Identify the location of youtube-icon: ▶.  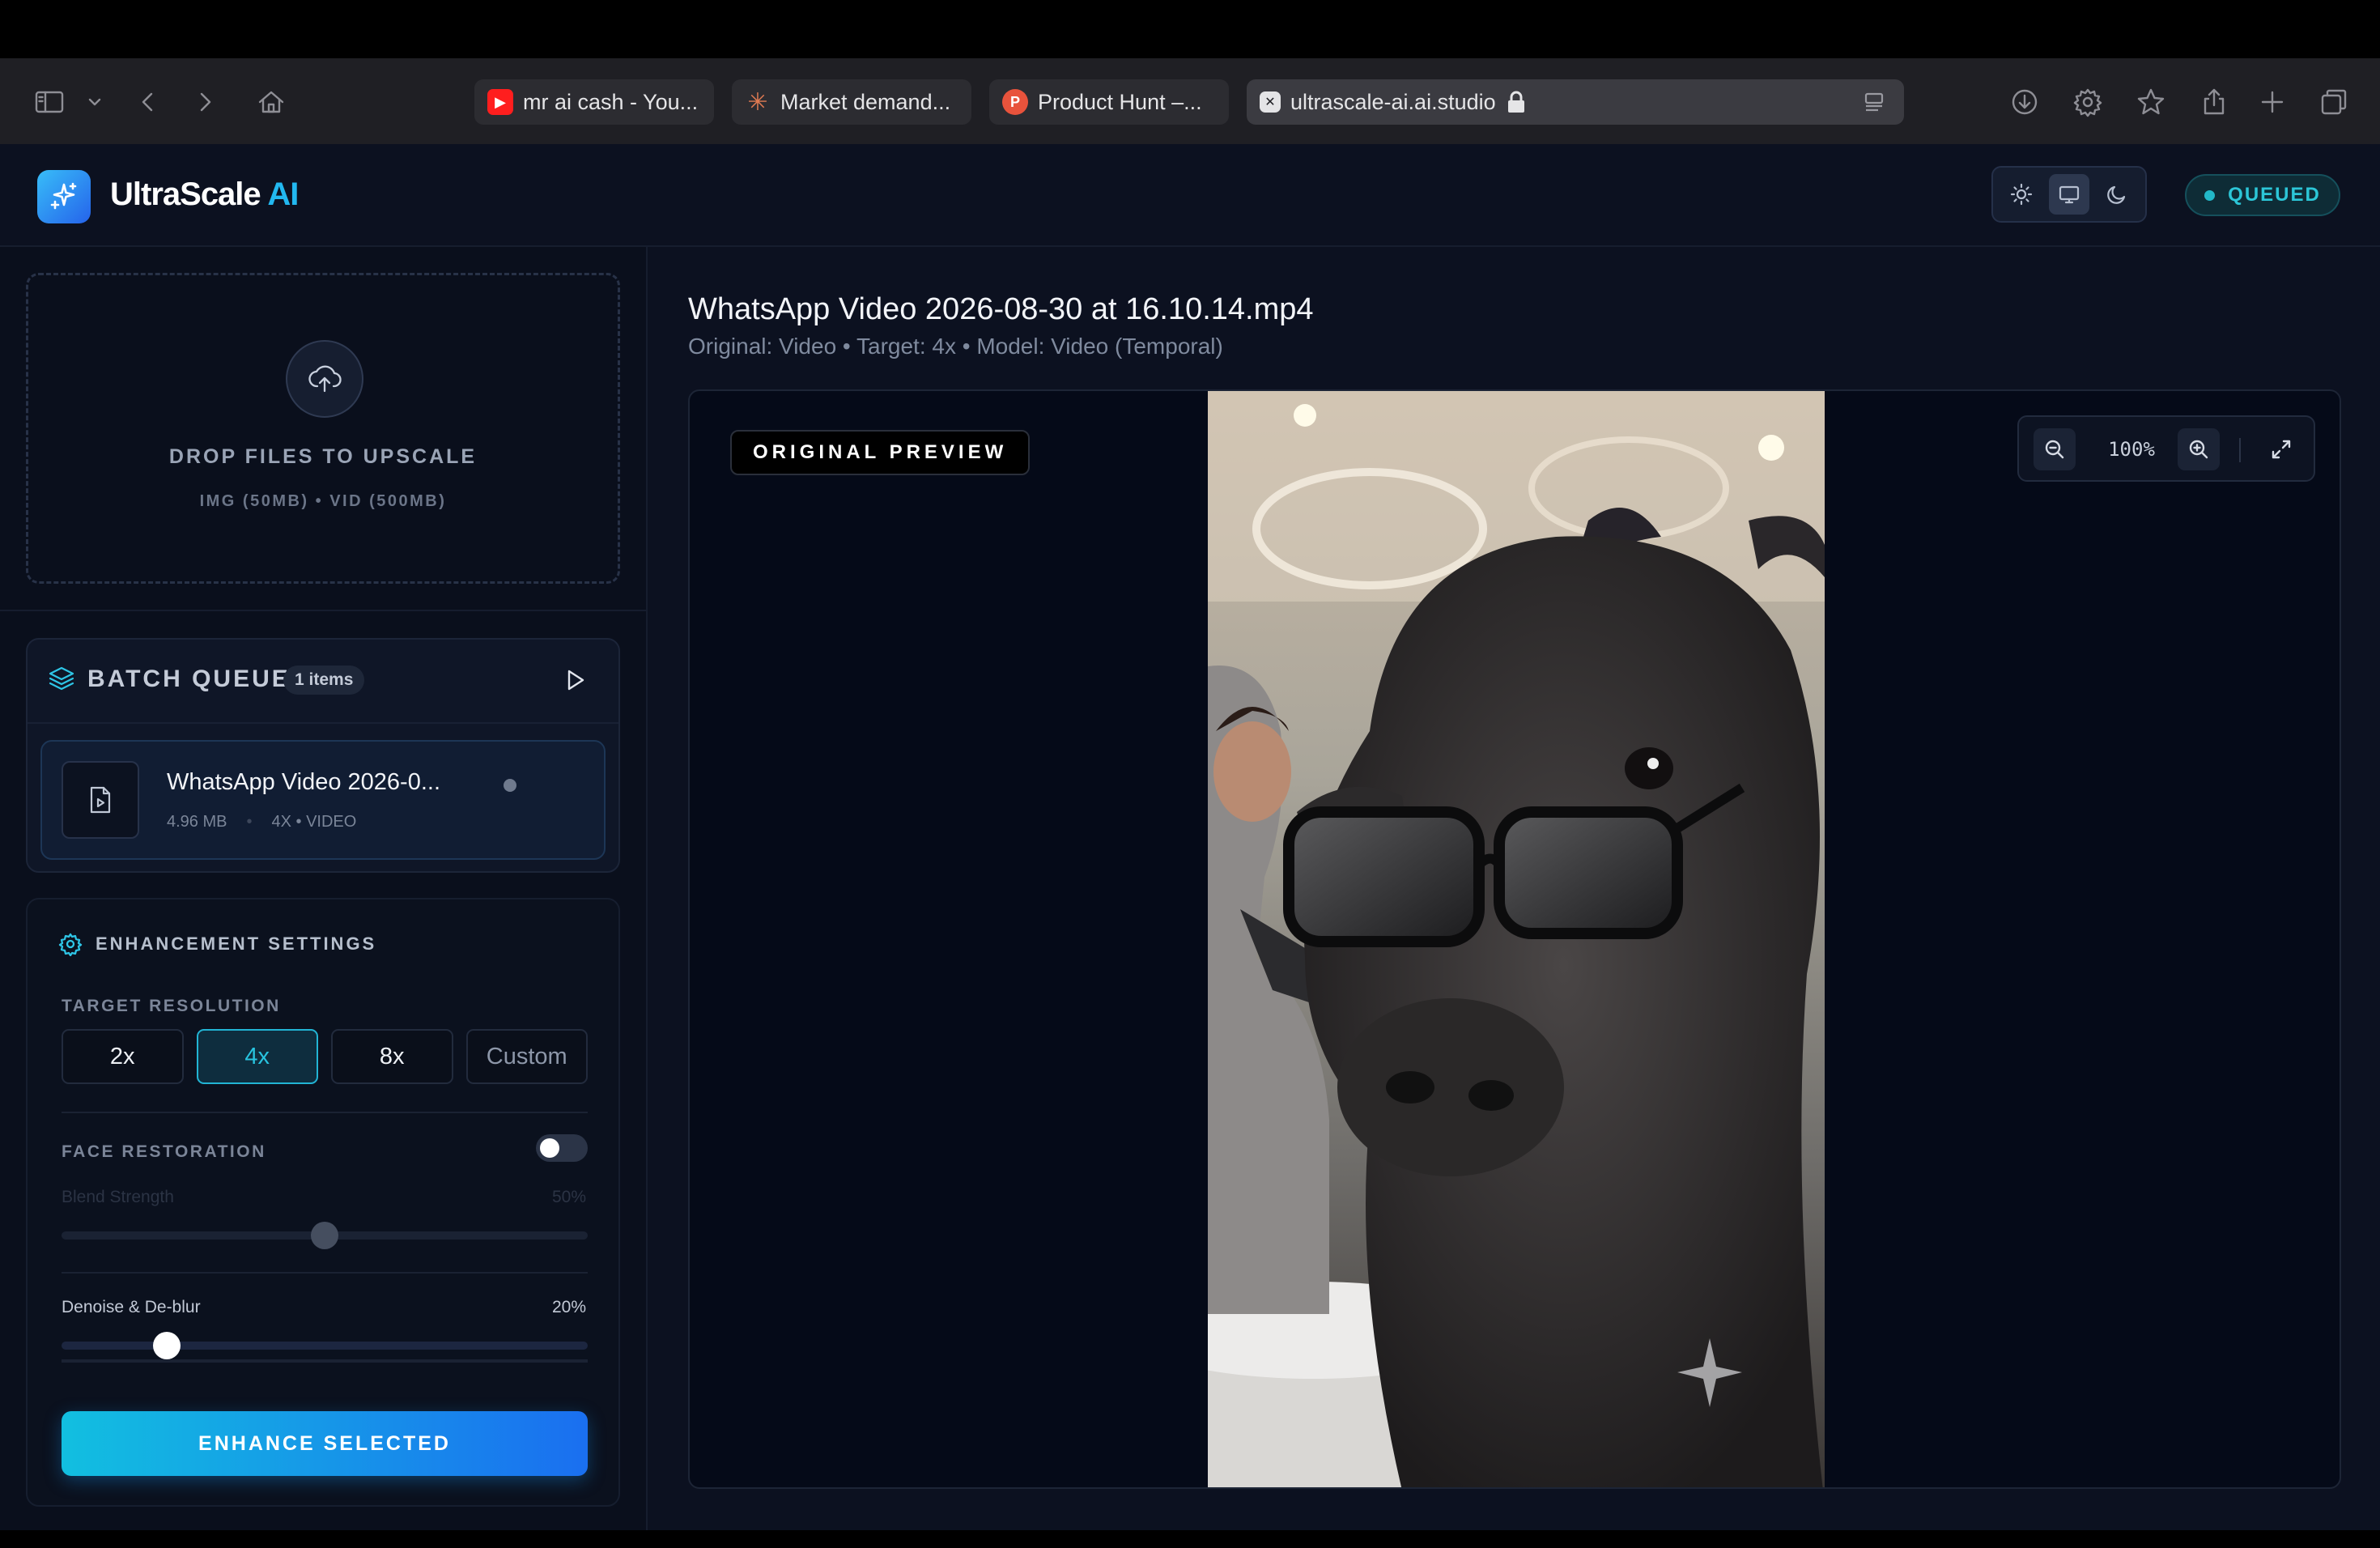
(500, 102).